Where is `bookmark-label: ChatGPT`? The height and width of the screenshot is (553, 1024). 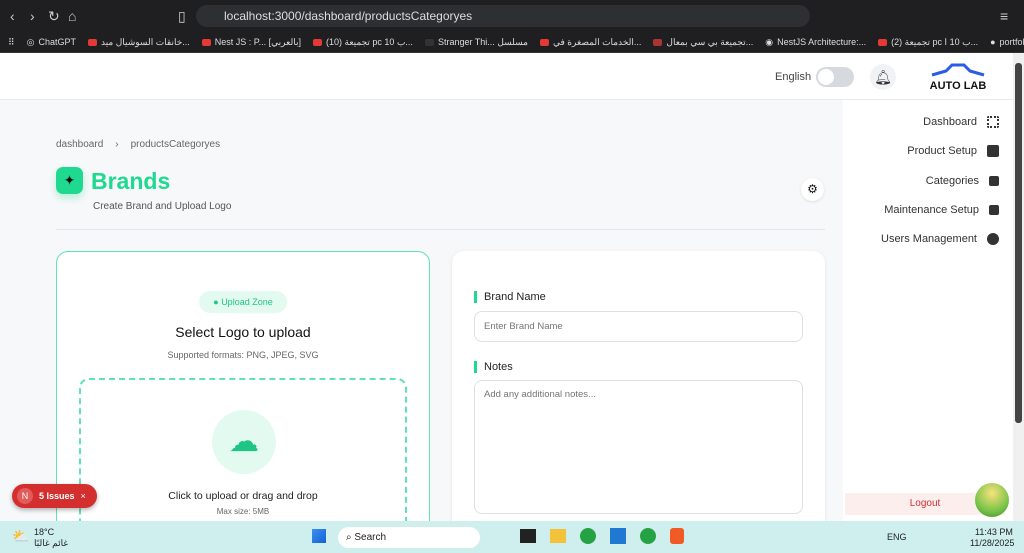 bookmark-label: ChatGPT is located at coordinates (57, 42).